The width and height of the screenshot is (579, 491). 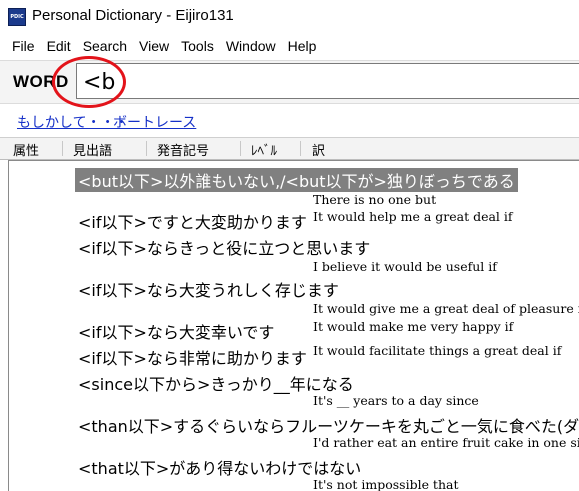 What do you see at coordinates (296, 180) in the screenshot?
I see `list-item-selected: <but以下>以外誰もいない,/<but以下が>独りぼっちである` at bounding box center [296, 180].